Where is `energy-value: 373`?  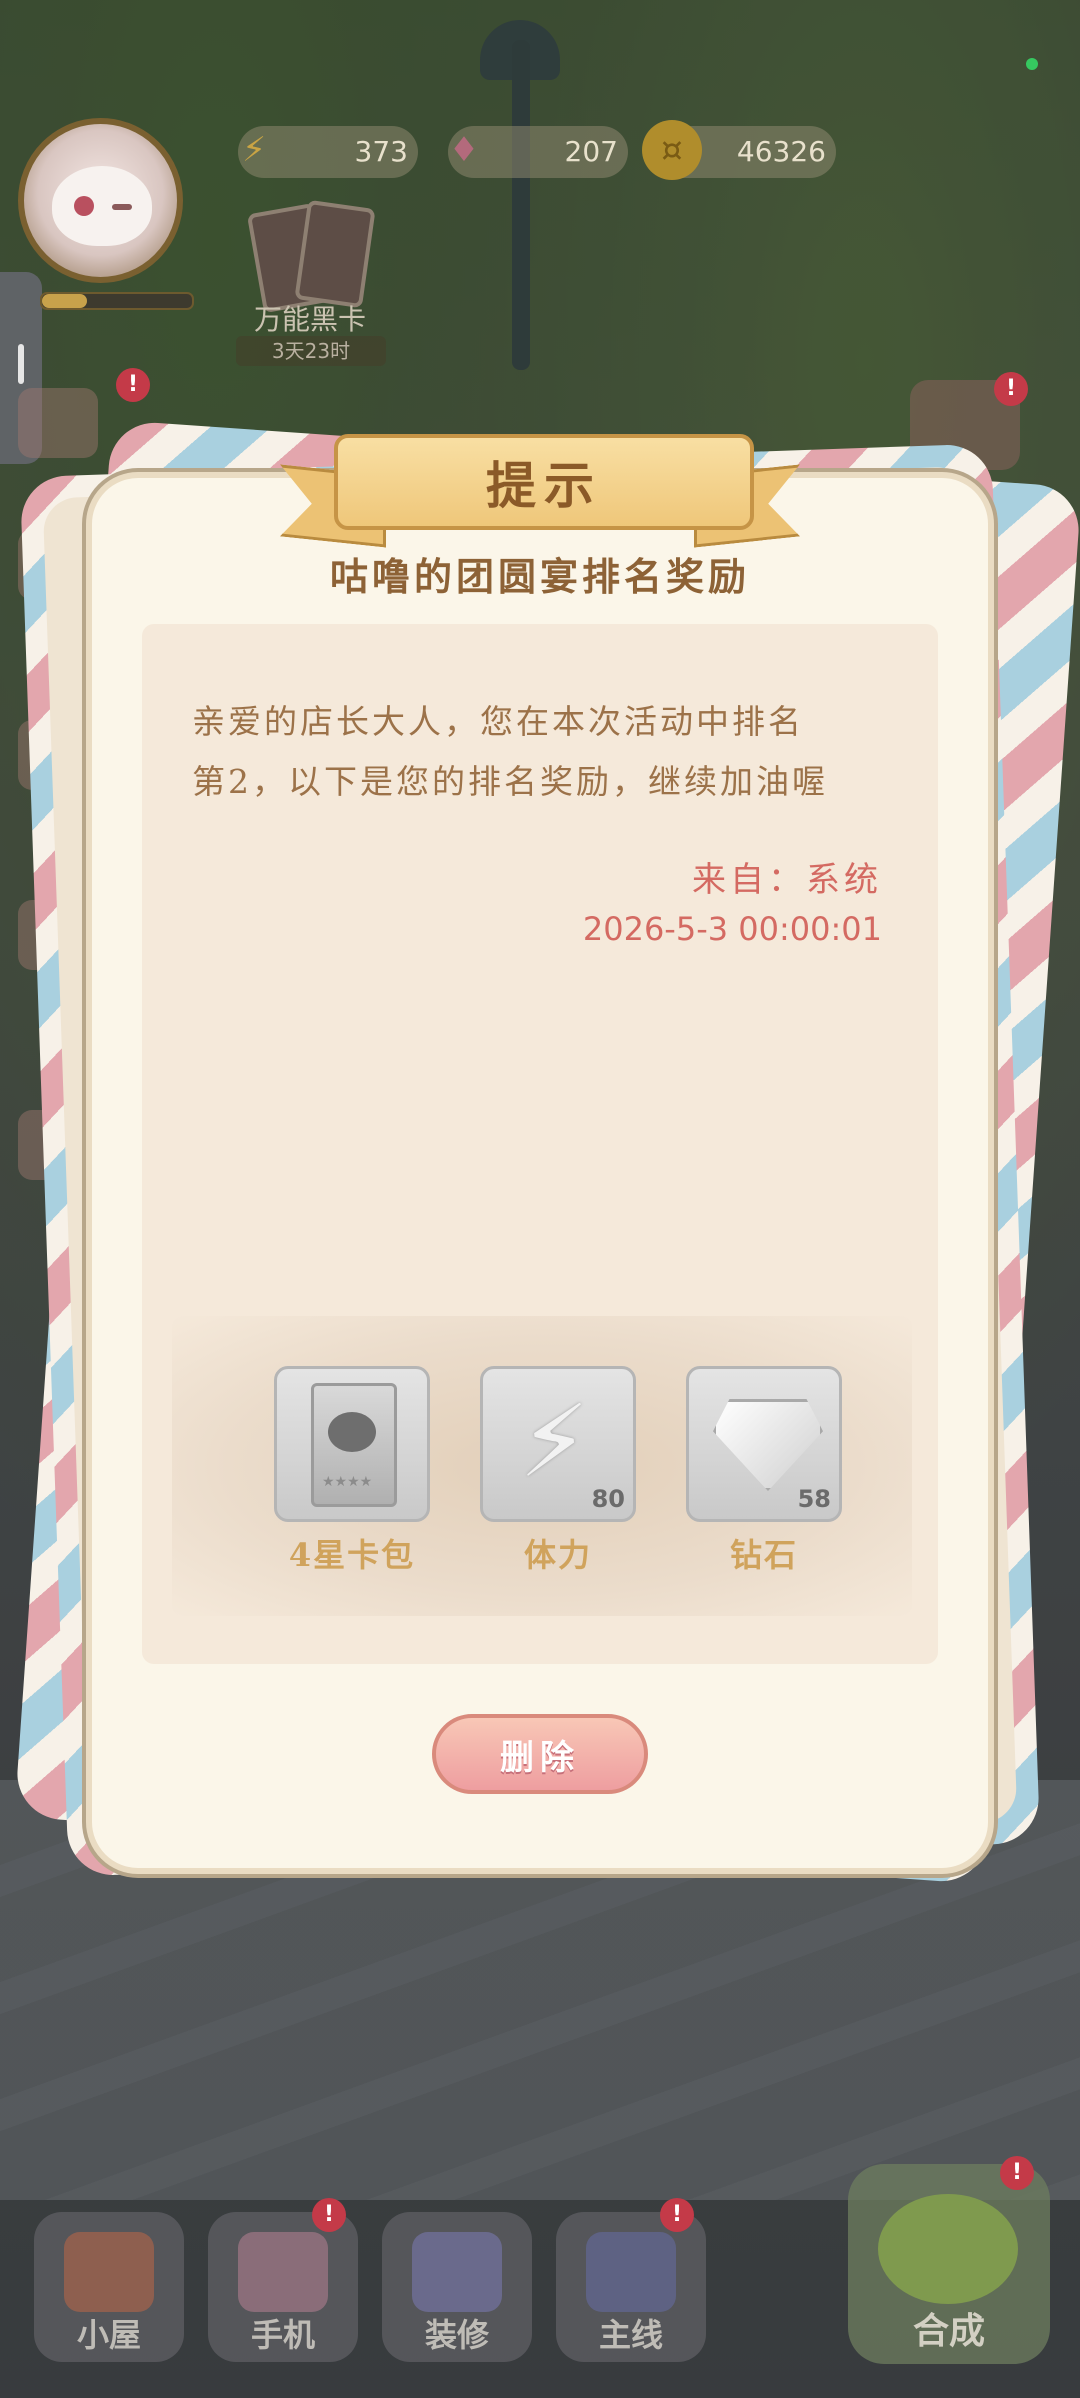
energy-value: 373 is located at coordinates (381, 151).